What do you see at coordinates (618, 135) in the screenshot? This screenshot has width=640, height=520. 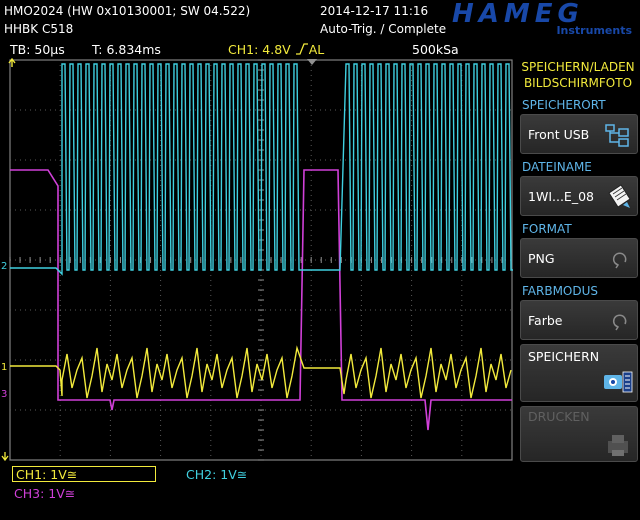 I see `usb-storage-icon` at bounding box center [618, 135].